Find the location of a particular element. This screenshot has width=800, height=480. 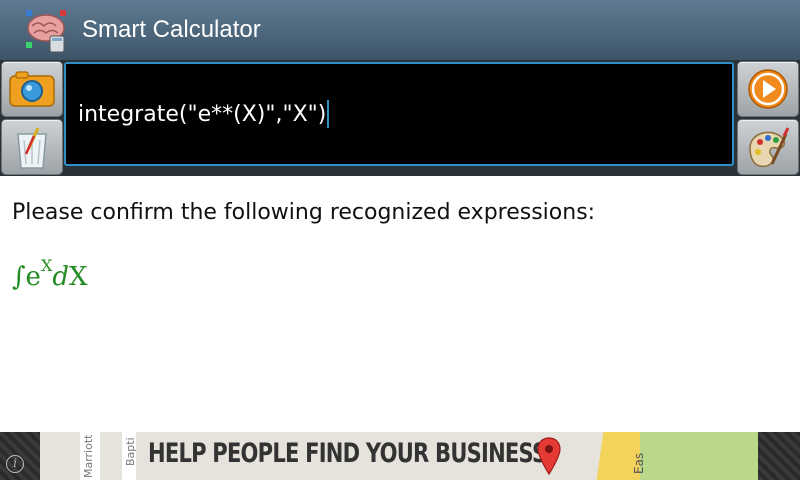

brain-calculator-icon is located at coordinates (46, 31).